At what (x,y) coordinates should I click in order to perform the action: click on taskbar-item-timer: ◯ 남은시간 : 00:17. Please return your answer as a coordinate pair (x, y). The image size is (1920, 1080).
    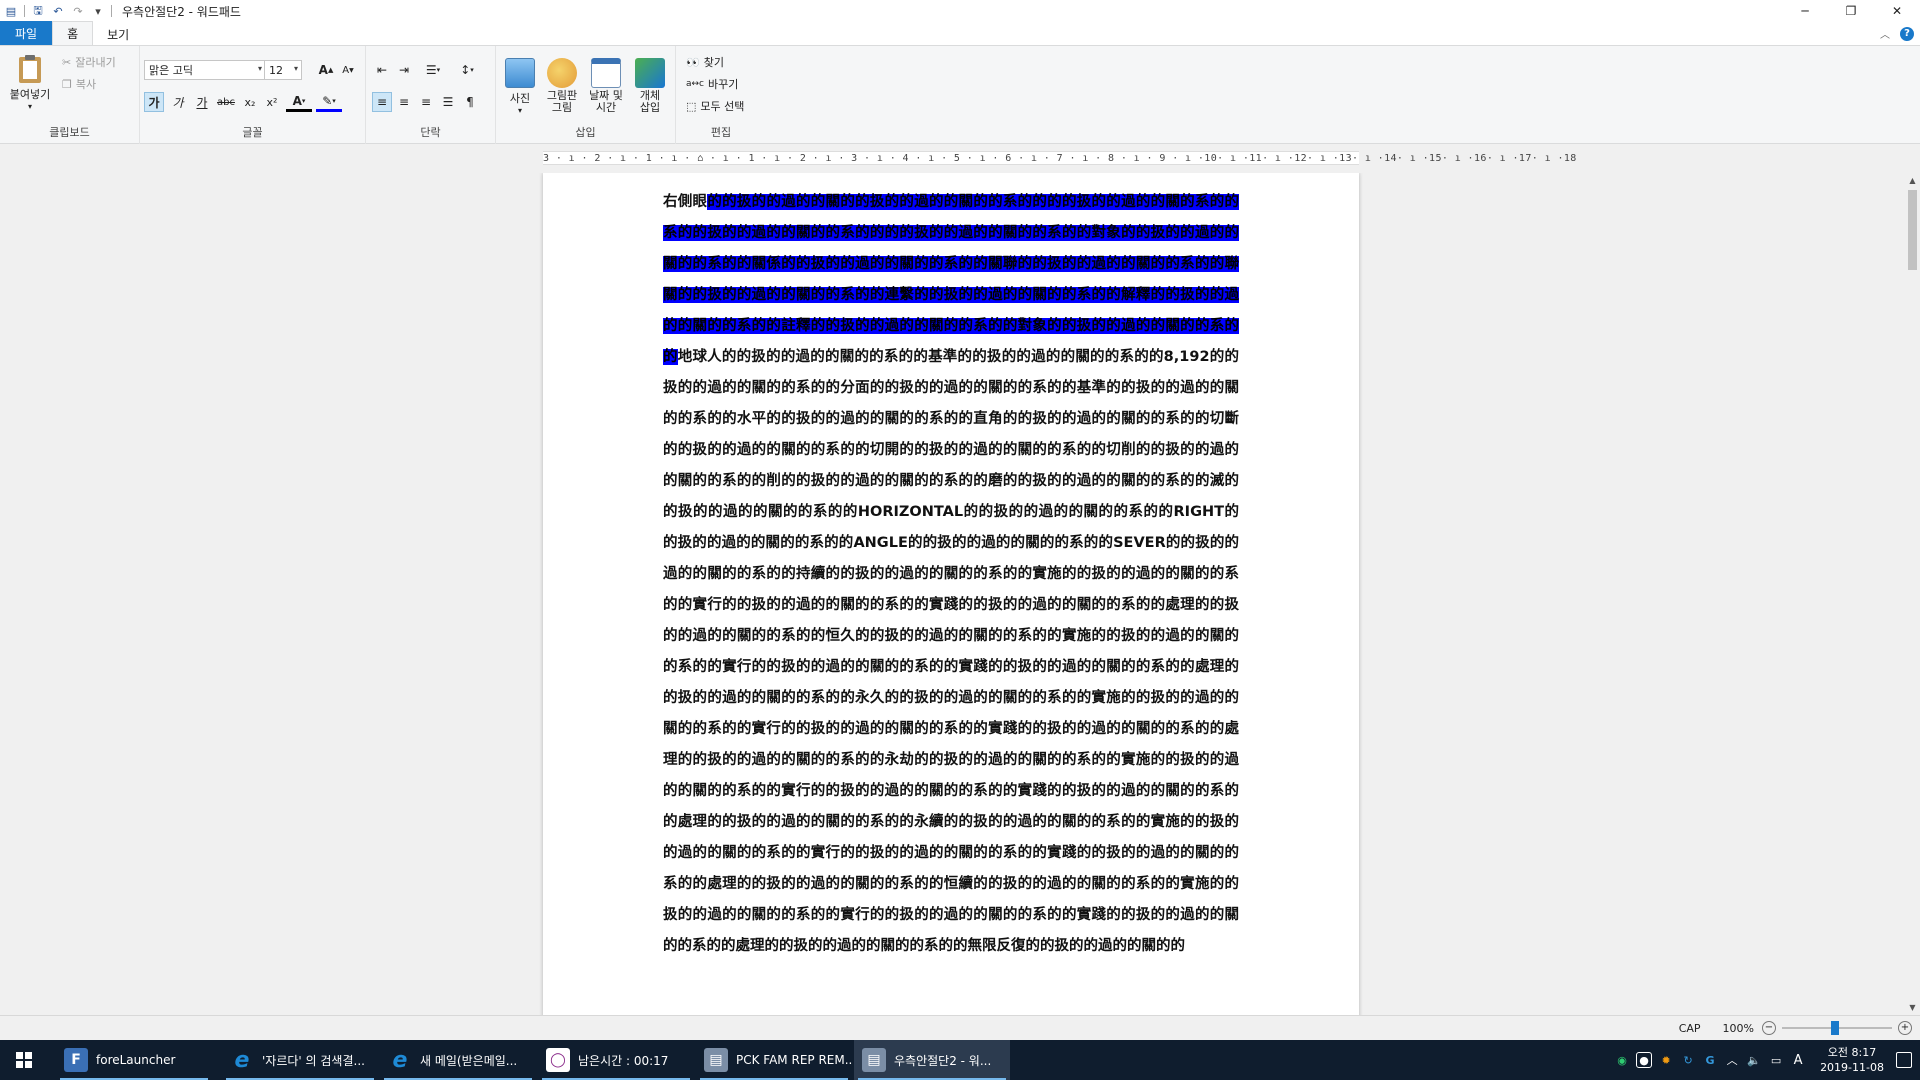
    Looking at the image, I should click on (616, 1060).